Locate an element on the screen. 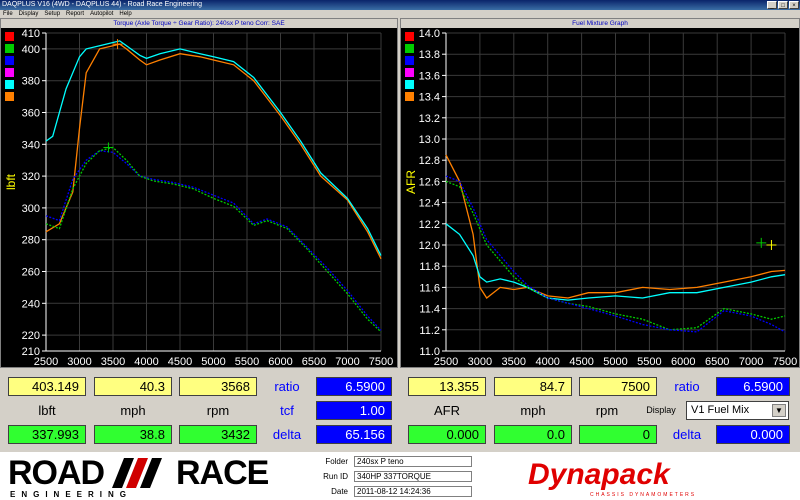 The width and height of the screenshot is (800, 500). mph-value-cursor1: 40.3 is located at coordinates (133, 386).